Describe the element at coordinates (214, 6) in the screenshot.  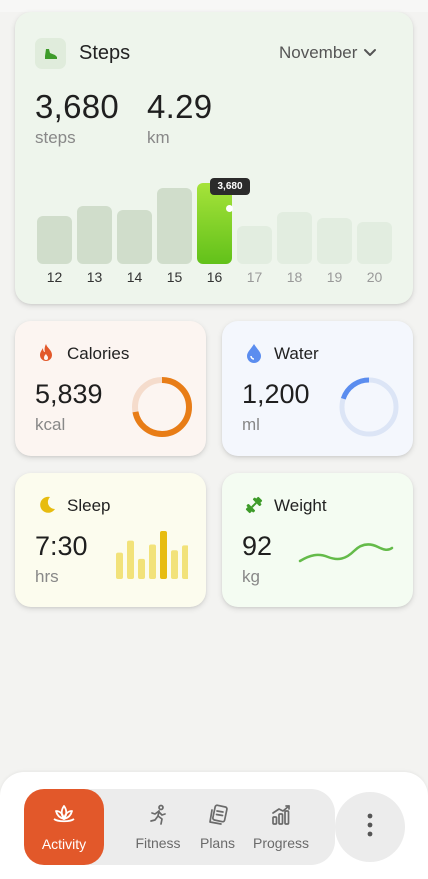
I see `top-strip` at that location.